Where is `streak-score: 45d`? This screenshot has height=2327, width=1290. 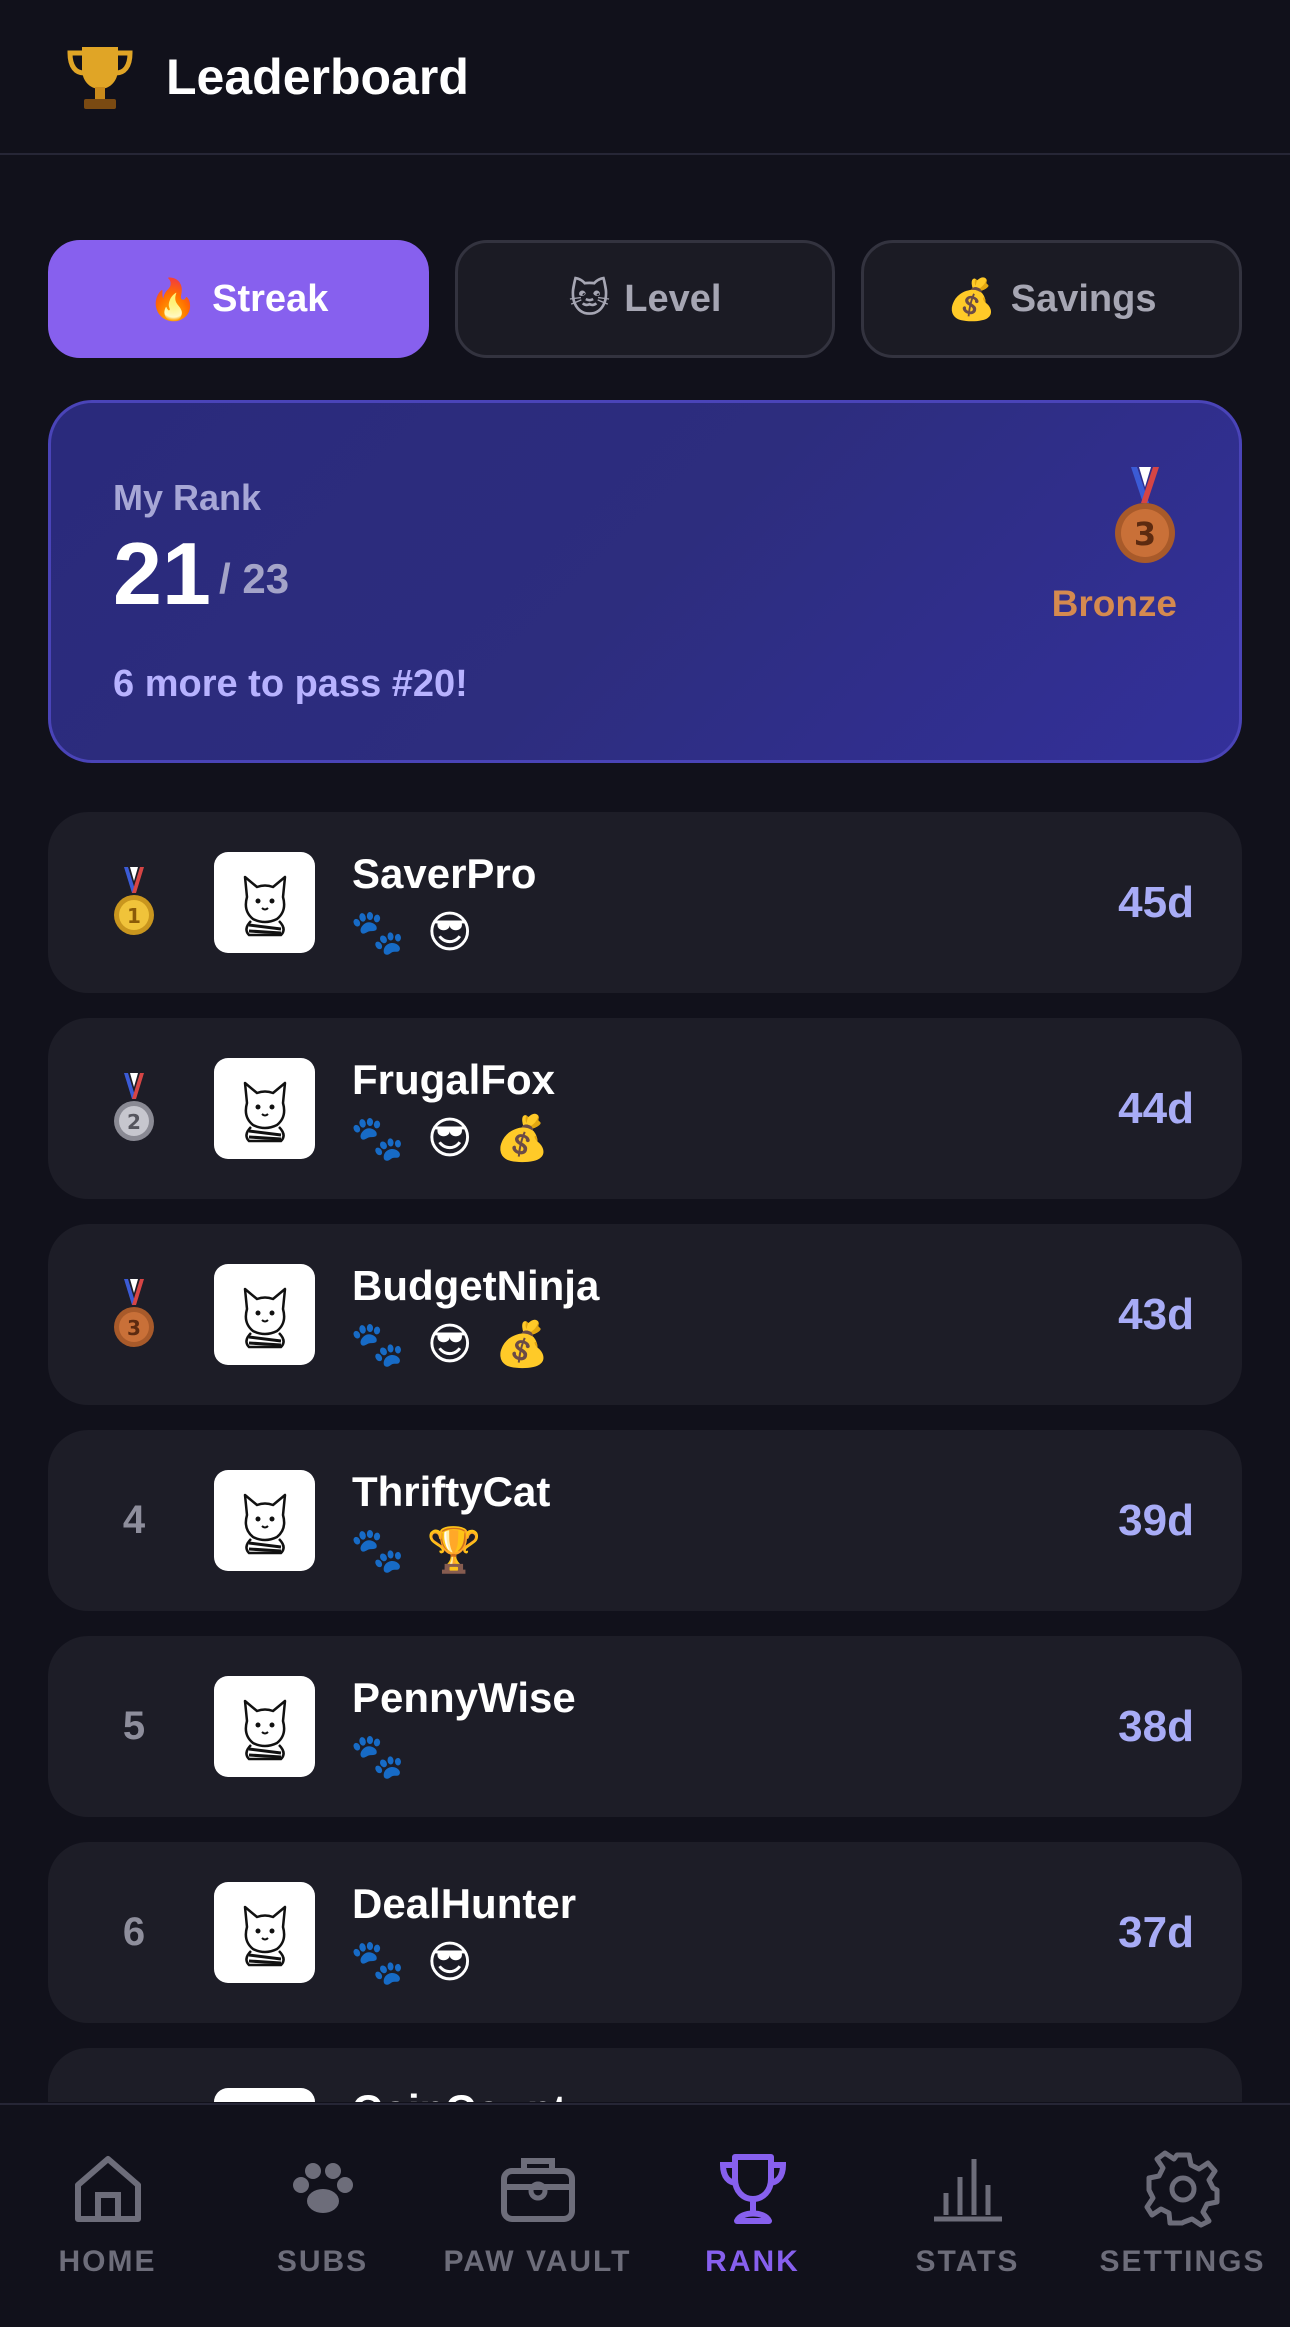 streak-score: 45d is located at coordinates (1156, 902).